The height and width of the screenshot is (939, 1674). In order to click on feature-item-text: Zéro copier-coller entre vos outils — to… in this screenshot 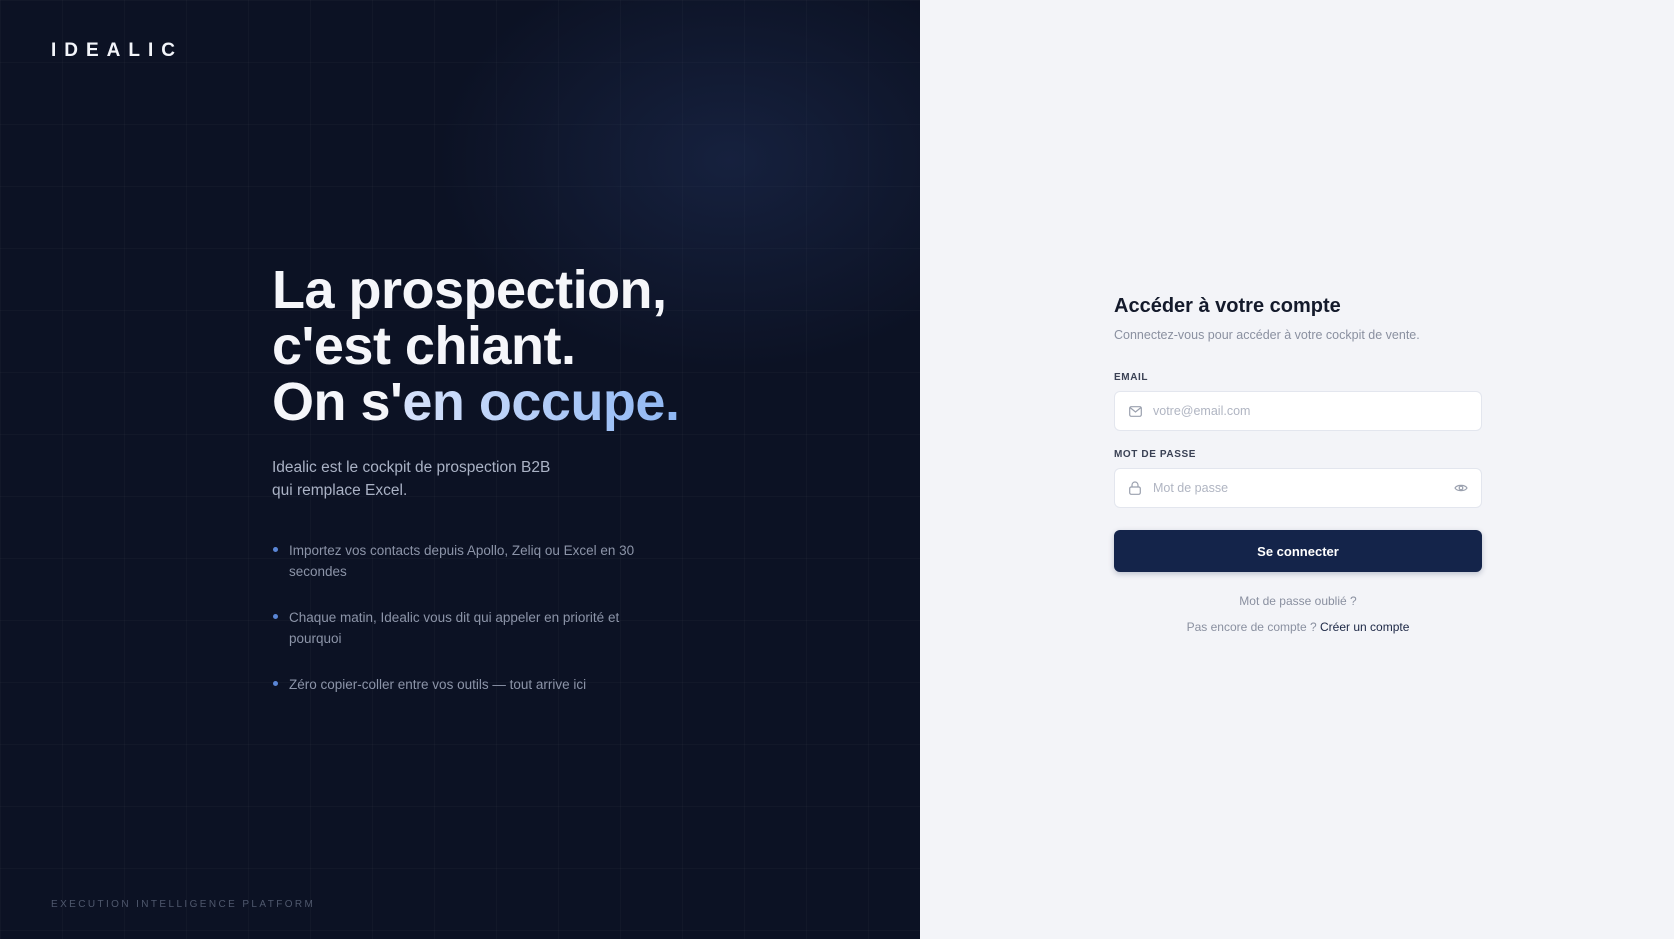, I will do `click(438, 684)`.